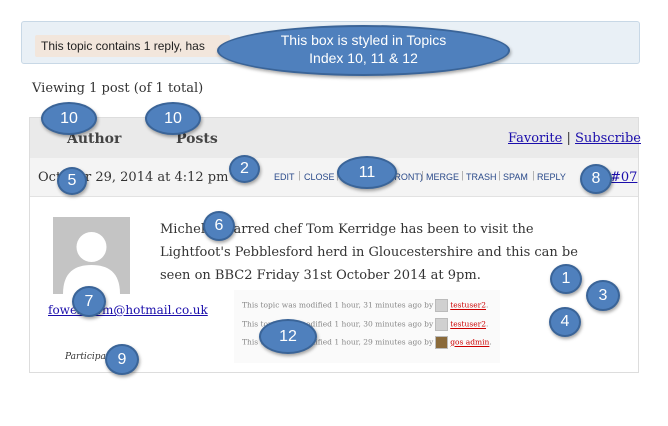  Describe the element at coordinates (623, 177) in the screenshot. I see `post-permalink: #07` at that location.